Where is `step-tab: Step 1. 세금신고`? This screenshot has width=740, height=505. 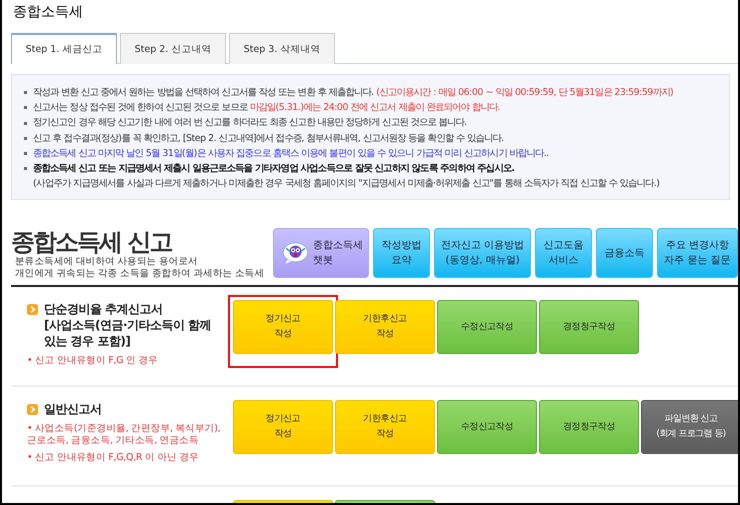 step-tab: Step 1. 세금신고 is located at coordinates (64, 48).